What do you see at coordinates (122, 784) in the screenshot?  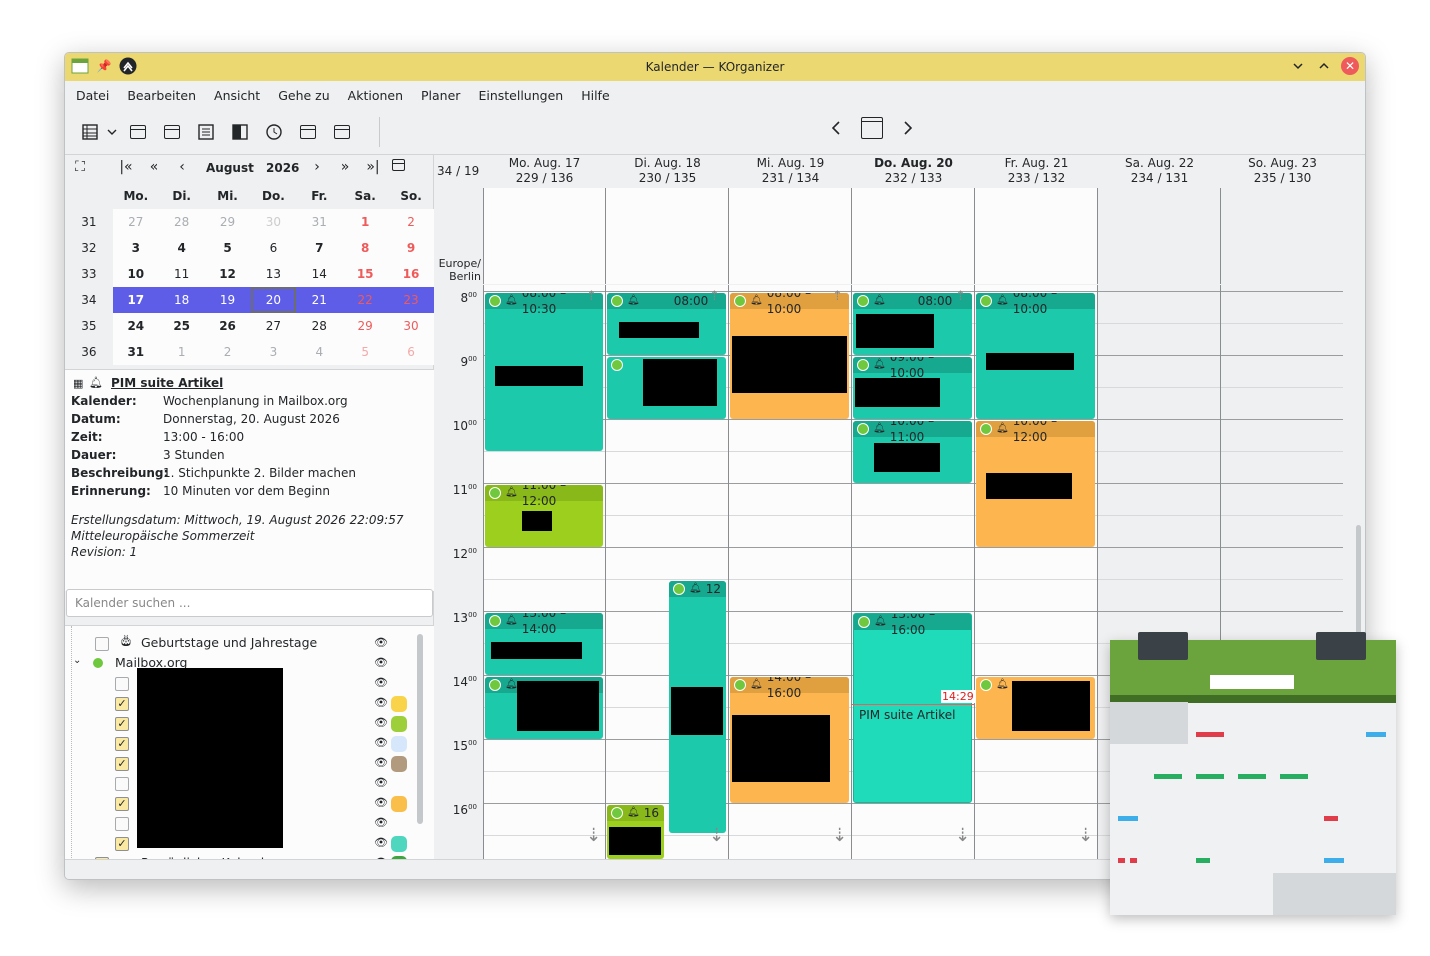 I see `checkbox` at bounding box center [122, 784].